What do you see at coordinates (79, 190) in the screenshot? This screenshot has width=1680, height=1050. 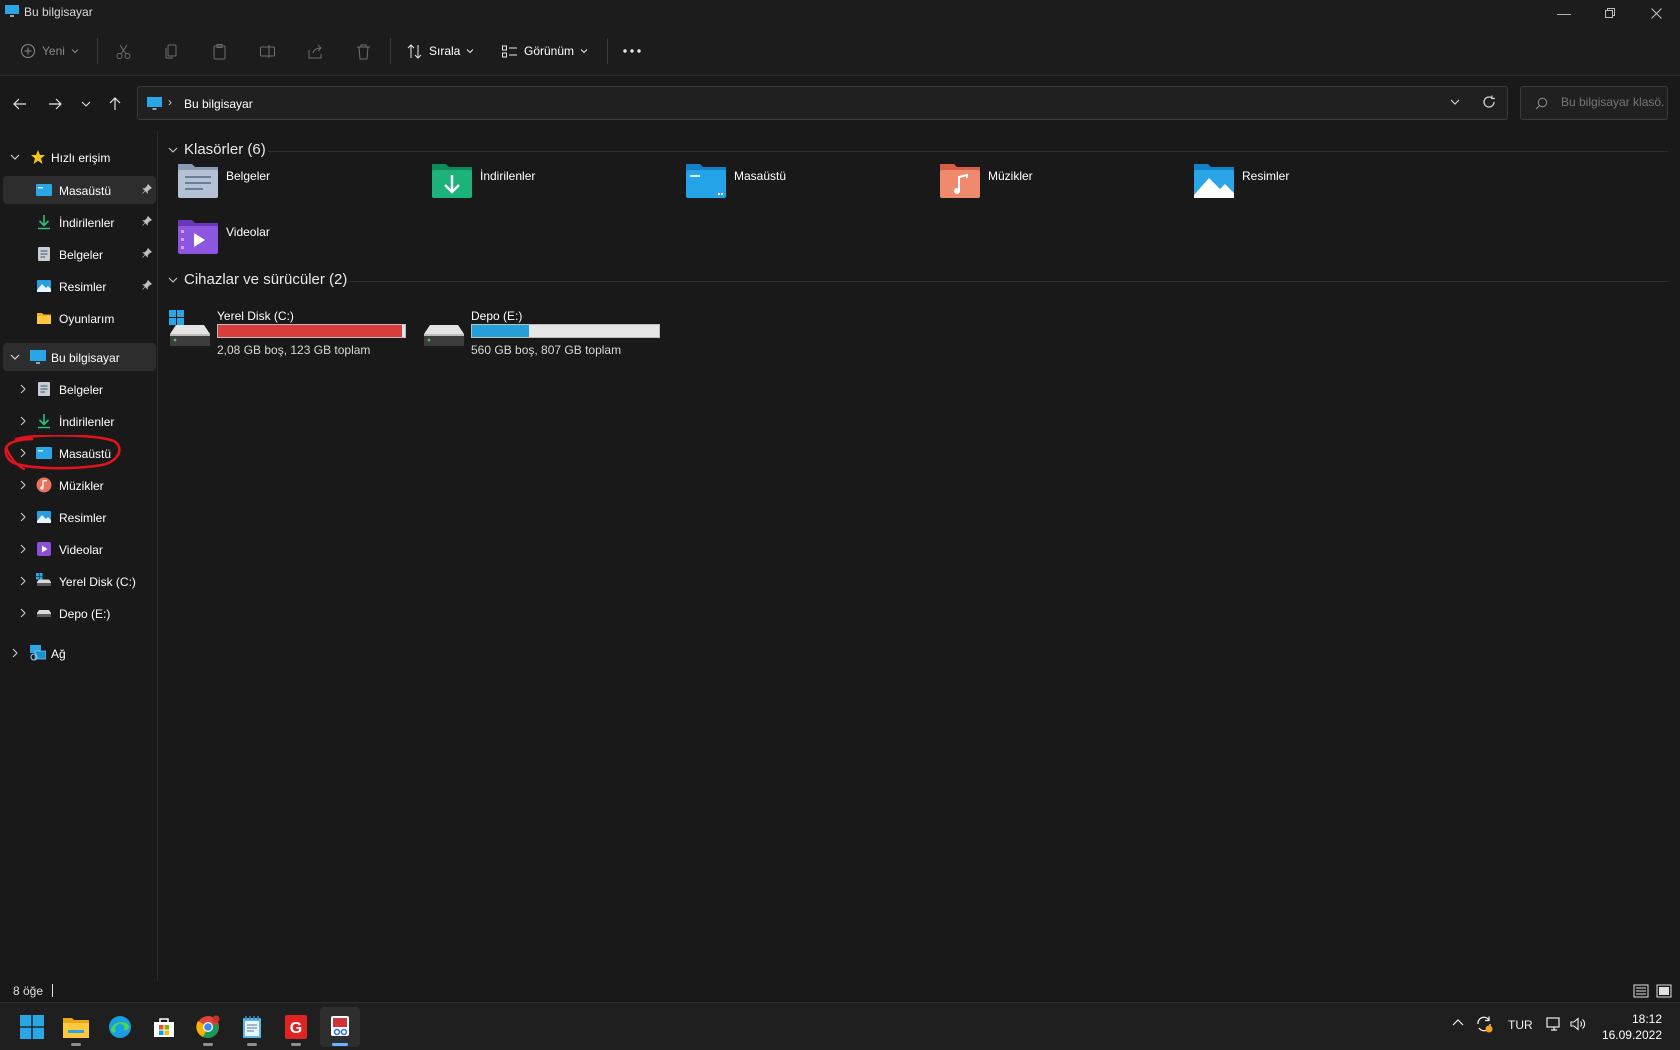 I see `nav-item-masaustu-quick: Masaüstü` at bounding box center [79, 190].